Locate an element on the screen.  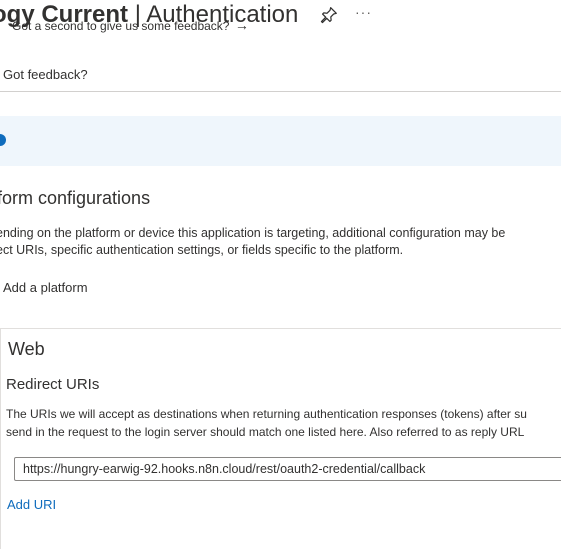
toolbar-divider is located at coordinates (280, 91).